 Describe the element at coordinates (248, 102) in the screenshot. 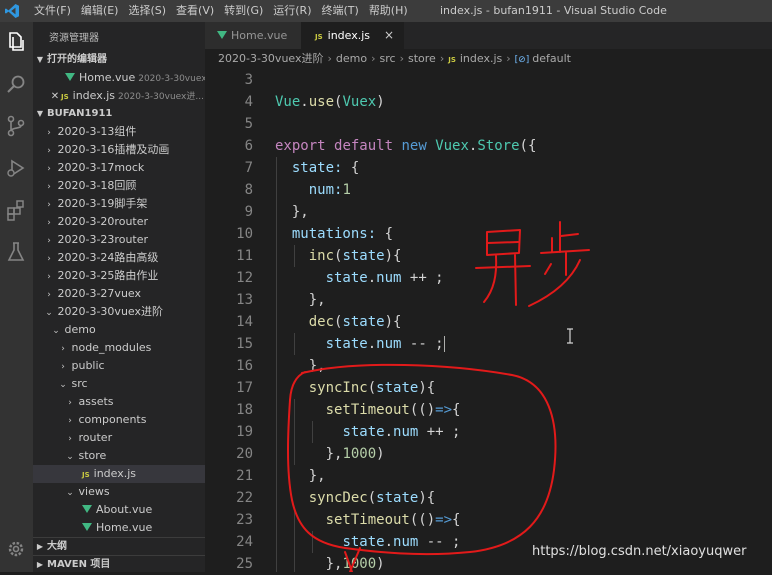

I see `line-number: 4` at that location.